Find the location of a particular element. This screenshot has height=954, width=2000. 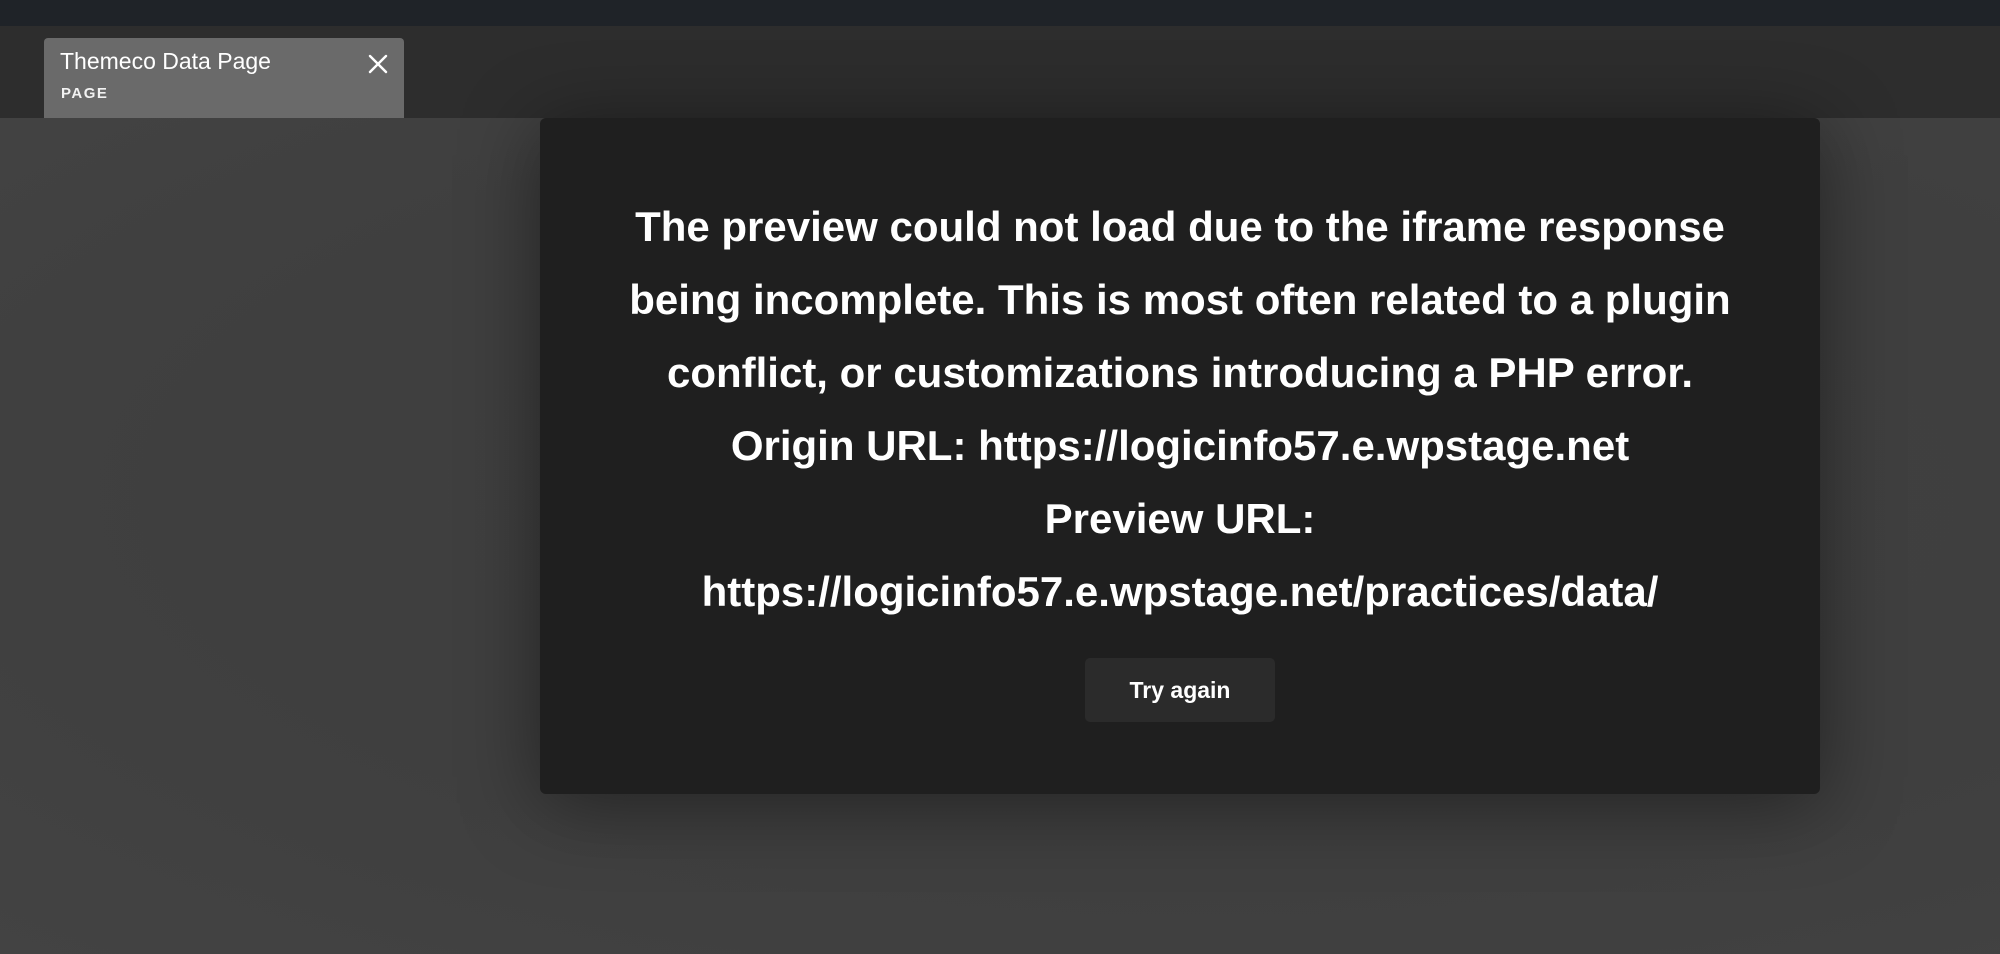

tab-title: Themeco Data Page is located at coordinates (165, 61).